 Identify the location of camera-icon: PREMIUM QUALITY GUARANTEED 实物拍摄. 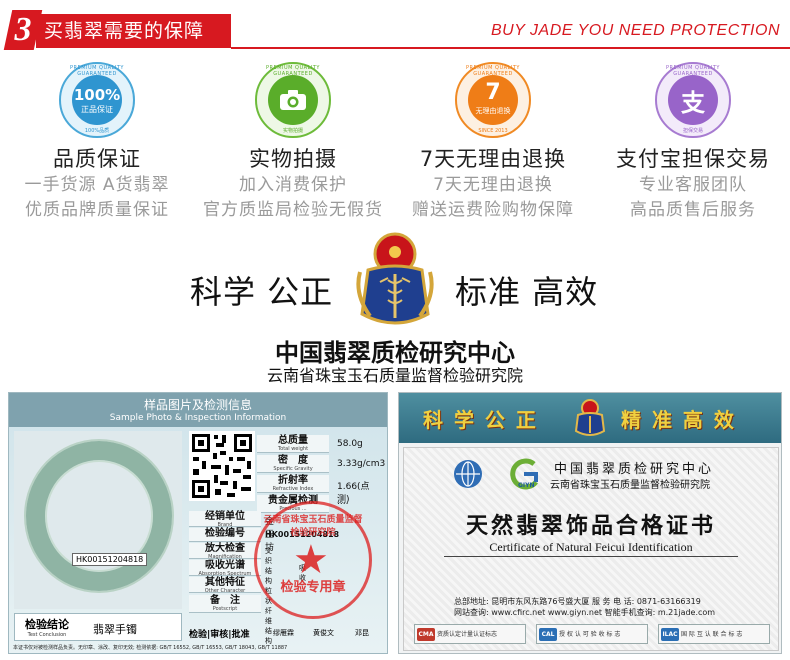
(293, 100).